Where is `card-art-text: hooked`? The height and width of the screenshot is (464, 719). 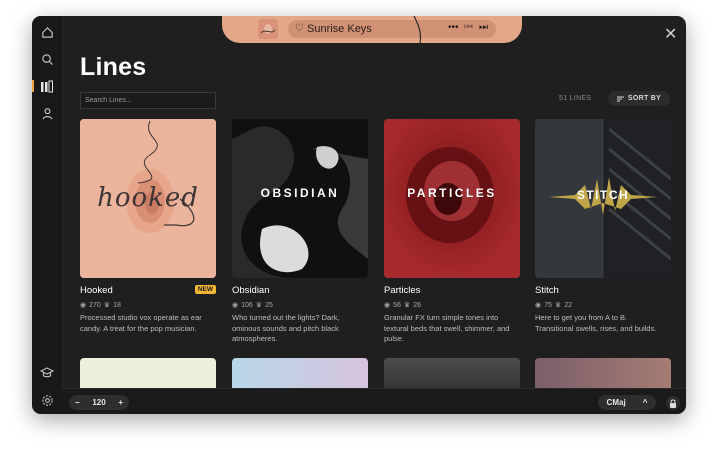
card-art-text: hooked is located at coordinates (148, 198).